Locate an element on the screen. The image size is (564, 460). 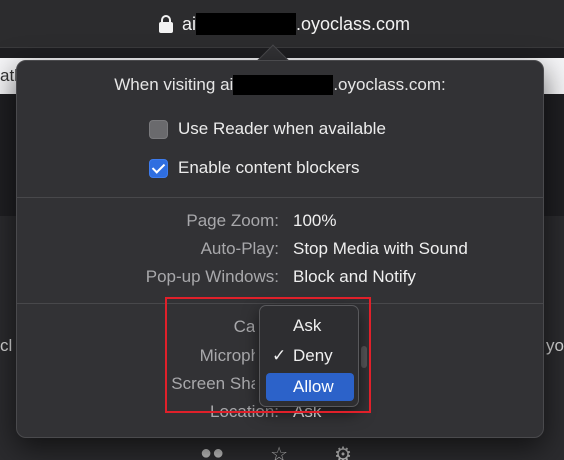
star-icon: ☆ is located at coordinates (279, 451).